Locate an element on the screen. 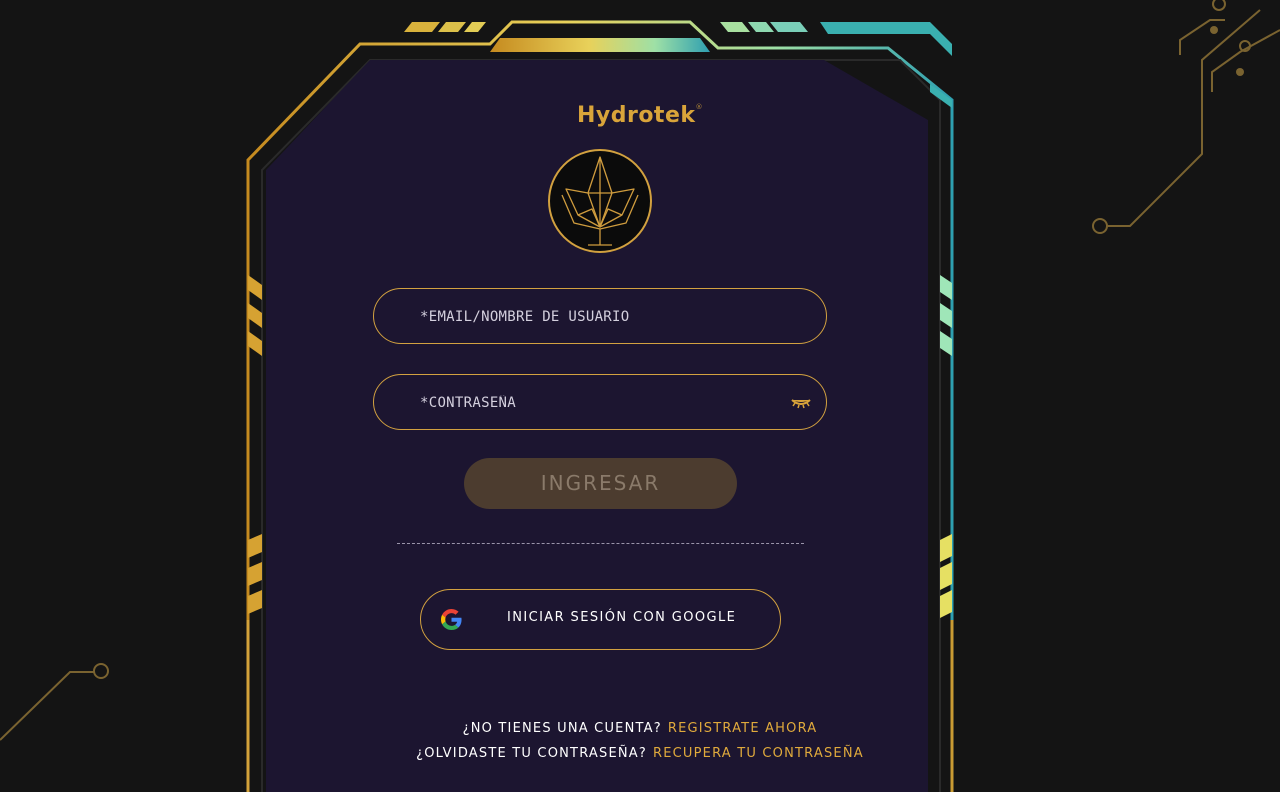  brand-title: Hydrotek® is located at coordinates (640, 115).